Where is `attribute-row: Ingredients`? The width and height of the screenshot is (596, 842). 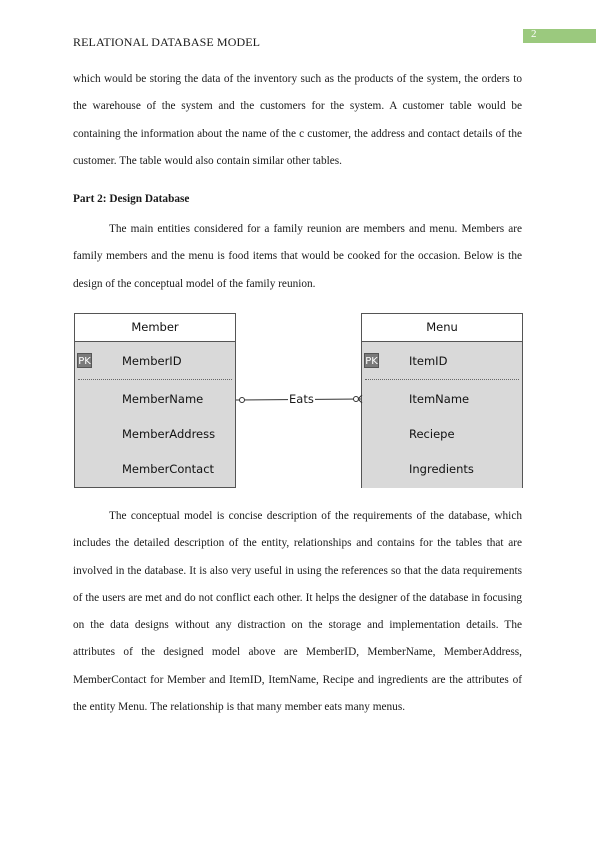
attribute-row: Ingredients is located at coordinates (442, 469).